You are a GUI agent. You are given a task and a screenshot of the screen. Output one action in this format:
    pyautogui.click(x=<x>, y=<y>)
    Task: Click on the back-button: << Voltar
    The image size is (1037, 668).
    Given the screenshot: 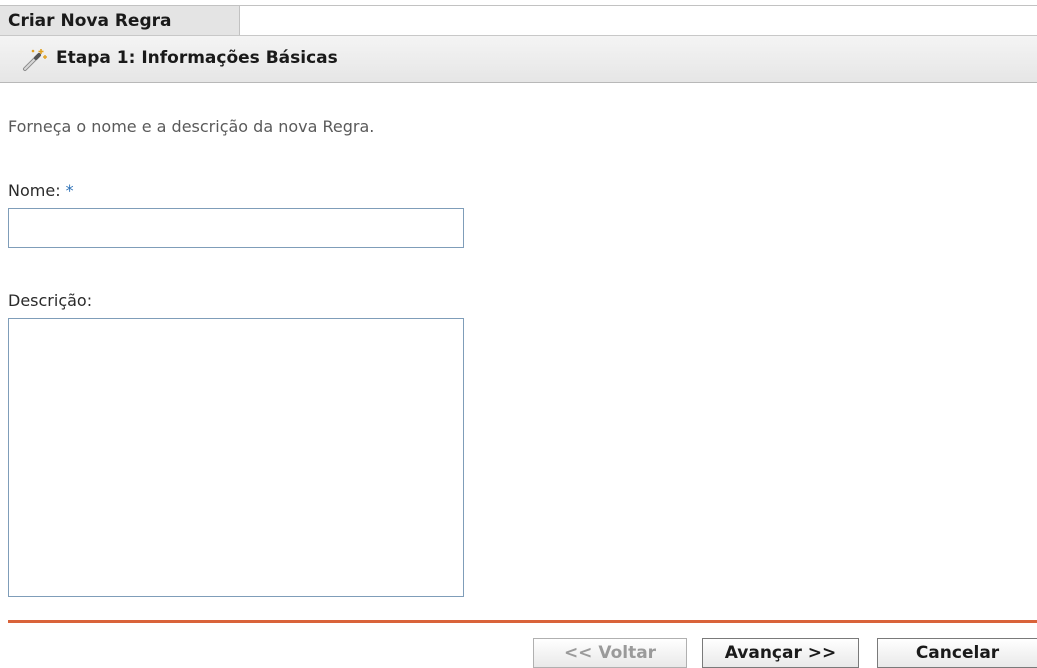 What is the action you would take?
    pyautogui.click(x=610, y=653)
    